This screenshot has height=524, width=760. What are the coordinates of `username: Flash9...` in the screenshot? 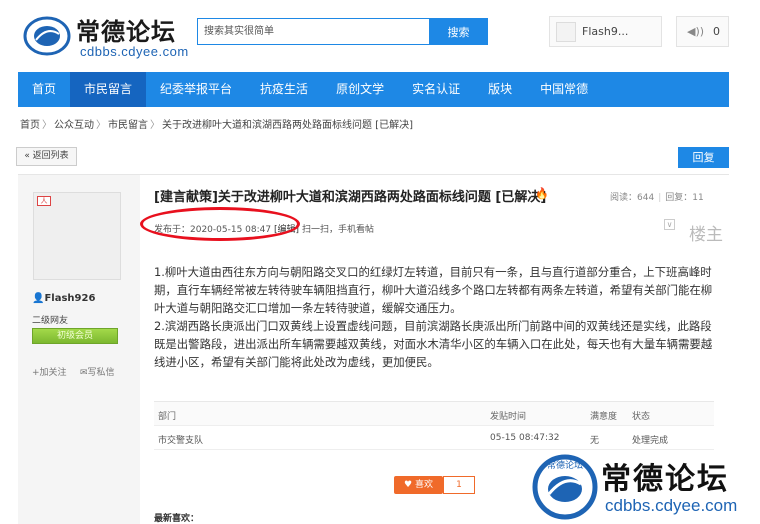 It's located at (605, 31).